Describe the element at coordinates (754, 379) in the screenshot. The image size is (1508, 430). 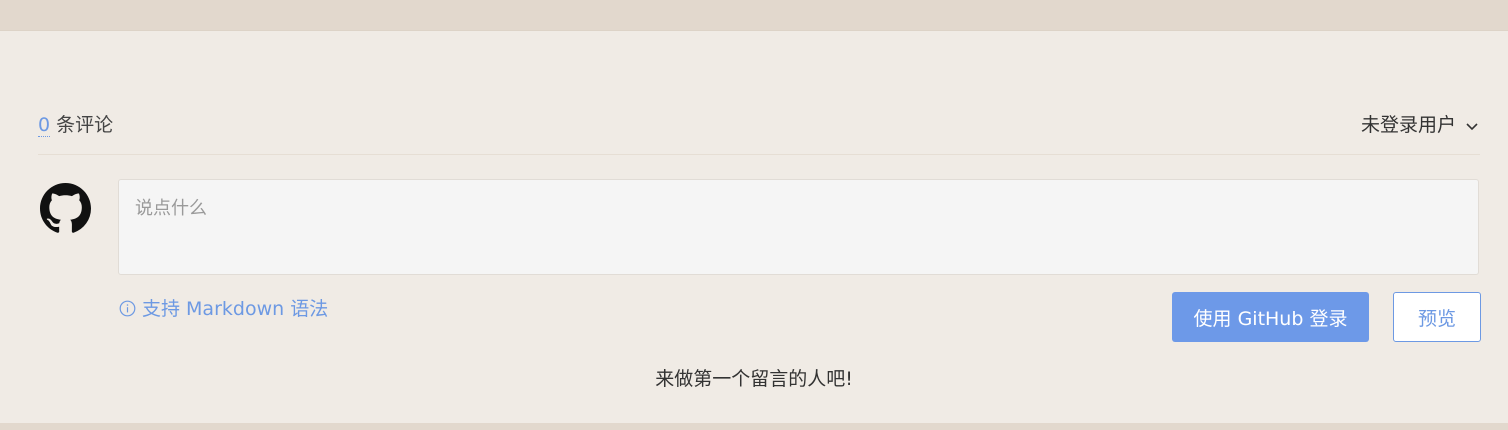
I see `empty-comments-message: 来做第一个留言的人吧!` at that location.